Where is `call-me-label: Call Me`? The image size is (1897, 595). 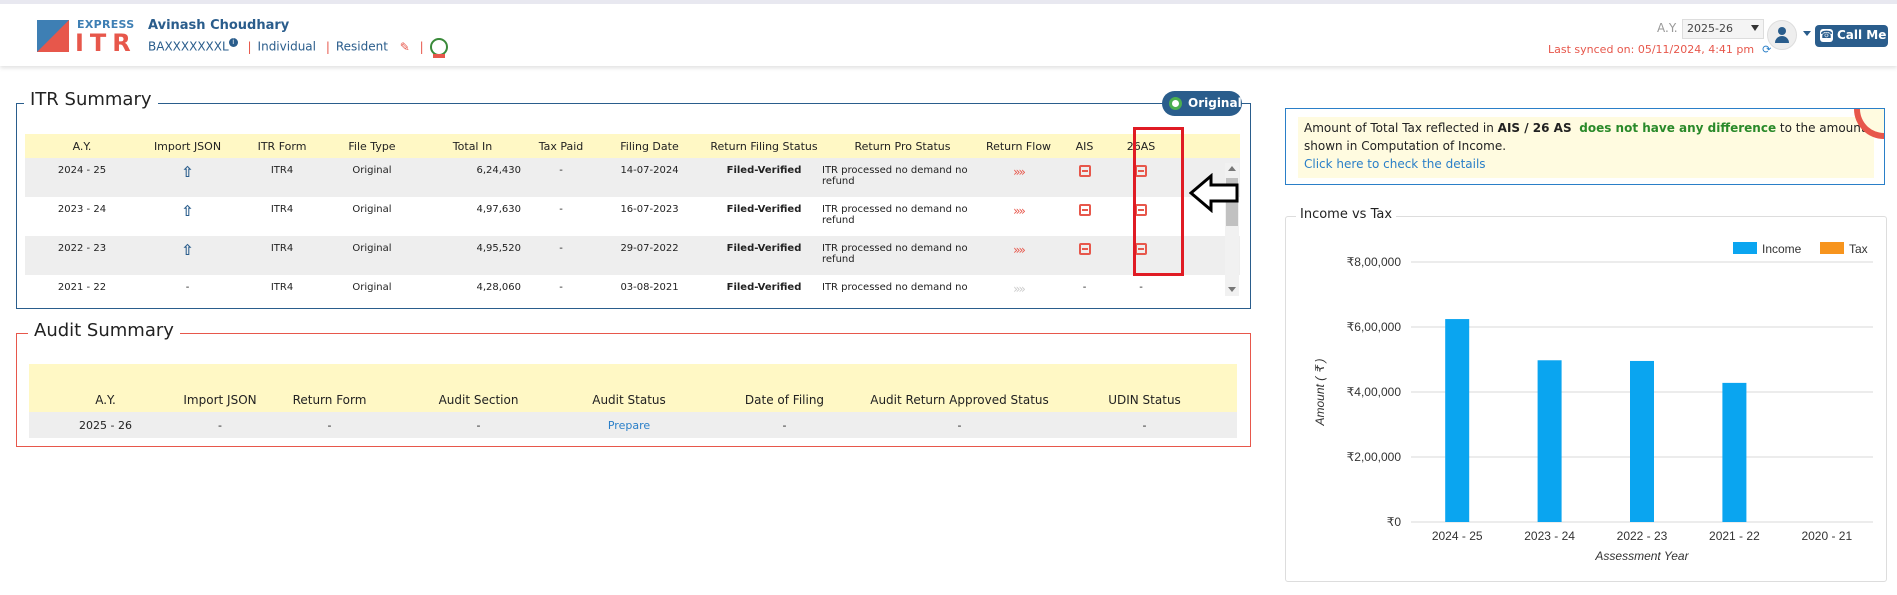
call-me-label: Call Me is located at coordinates (1862, 35).